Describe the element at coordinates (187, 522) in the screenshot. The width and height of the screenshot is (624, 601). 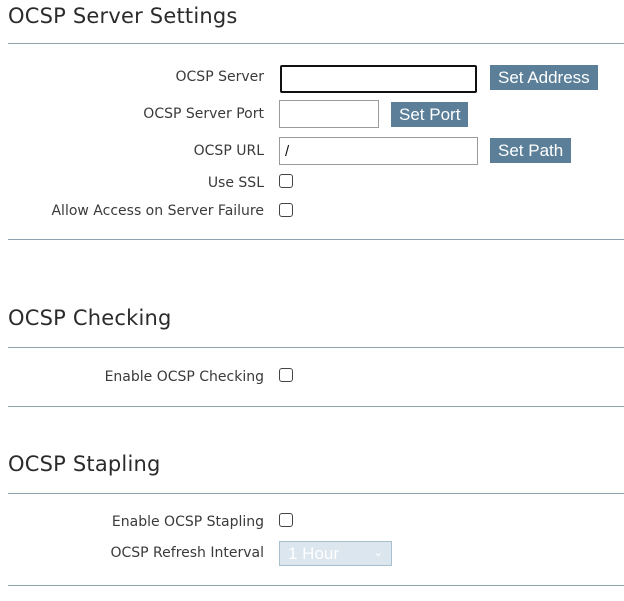
I see `enable-ocsp-stapling-label: Enable OCSP Stapling` at that location.